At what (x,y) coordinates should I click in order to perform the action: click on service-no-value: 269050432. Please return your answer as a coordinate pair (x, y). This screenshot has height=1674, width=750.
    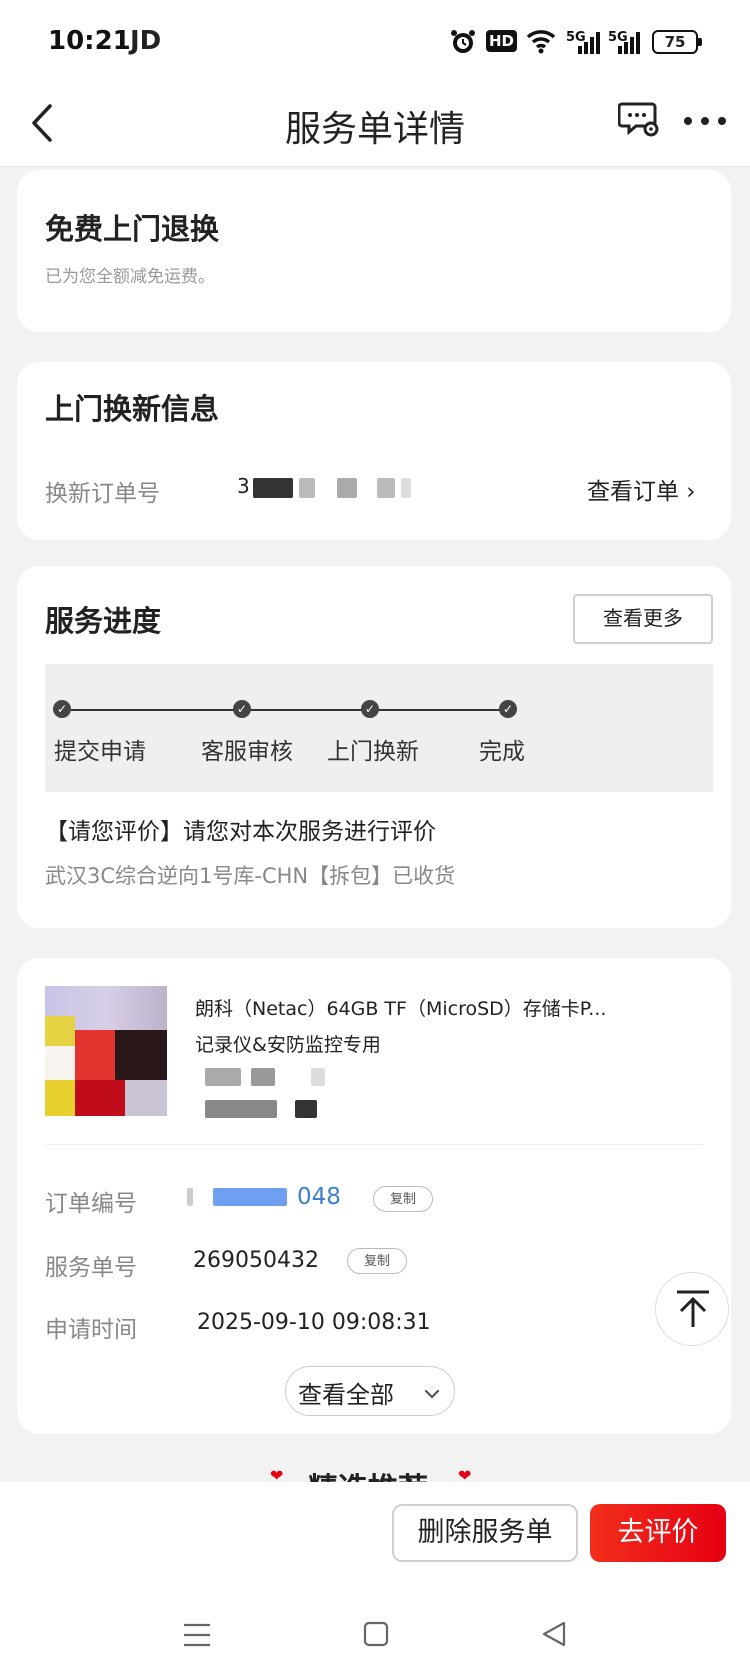
    Looking at the image, I should click on (256, 1260).